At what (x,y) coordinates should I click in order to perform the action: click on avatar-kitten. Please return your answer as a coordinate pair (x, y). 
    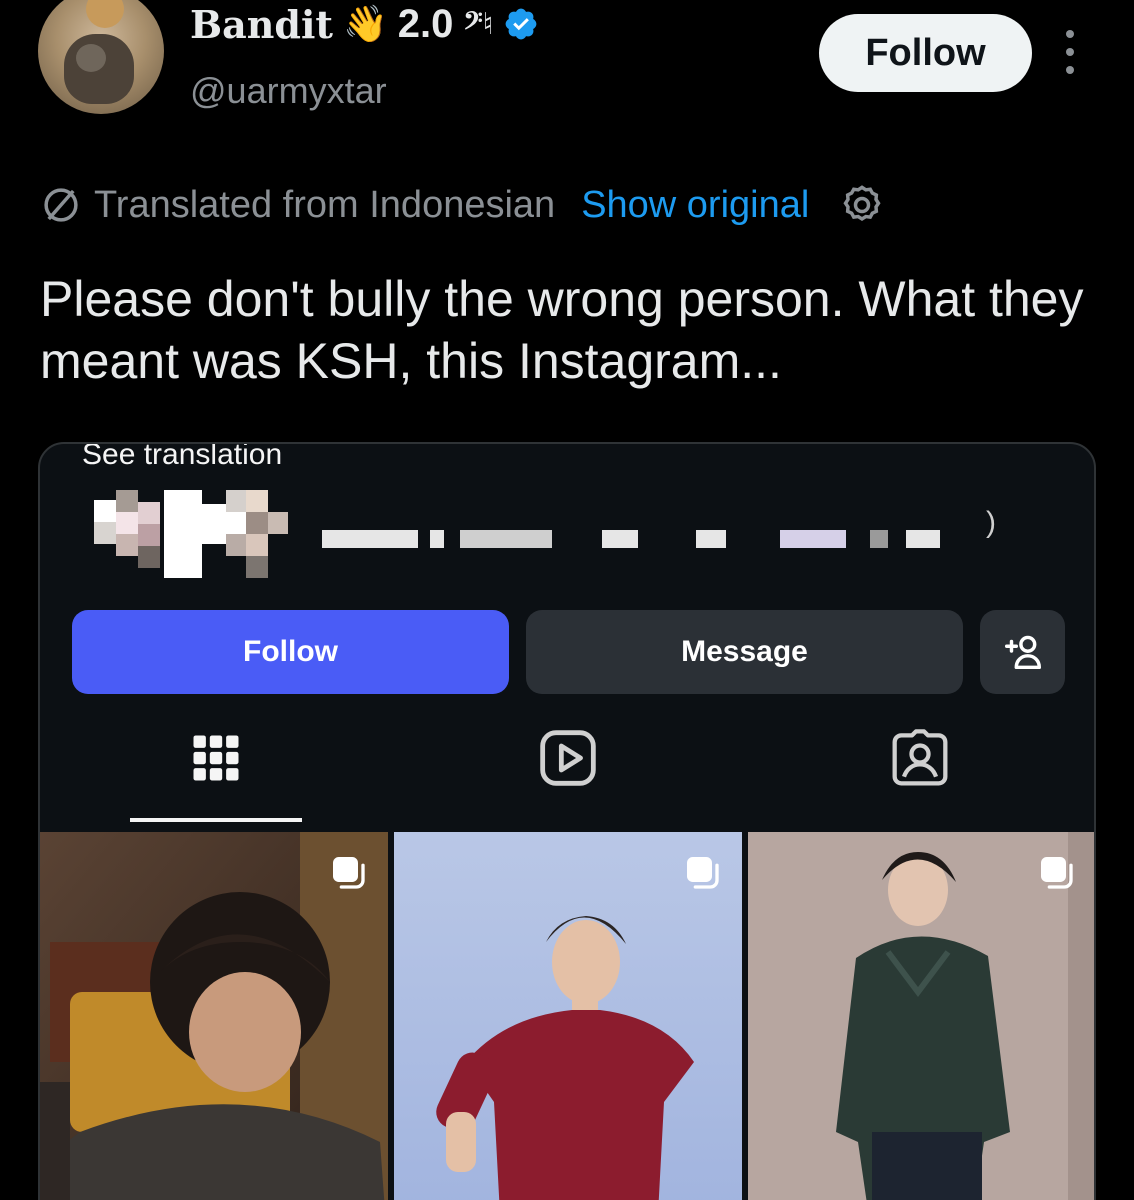
    Looking at the image, I should click on (91, 58).